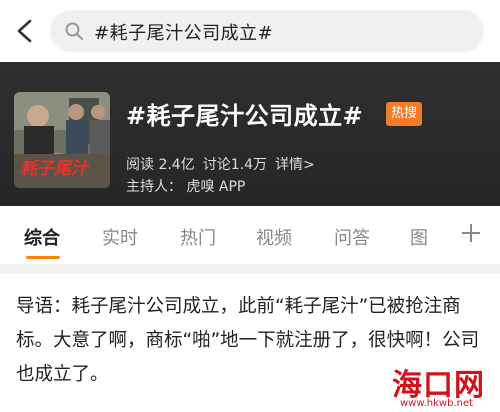 Image resolution: width=500 pixels, height=412 pixels. What do you see at coordinates (442, 384) in the screenshot?
I see `site-watermark: 海口网 www.hkwb.net` at bounding box center [442, 384].